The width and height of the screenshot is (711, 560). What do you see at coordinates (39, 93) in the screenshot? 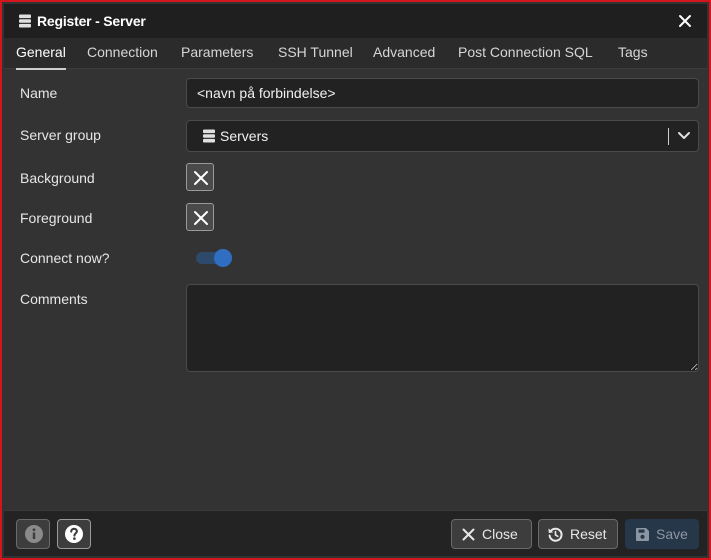
I see `name-label: Name` at bounding box center [39, 93].